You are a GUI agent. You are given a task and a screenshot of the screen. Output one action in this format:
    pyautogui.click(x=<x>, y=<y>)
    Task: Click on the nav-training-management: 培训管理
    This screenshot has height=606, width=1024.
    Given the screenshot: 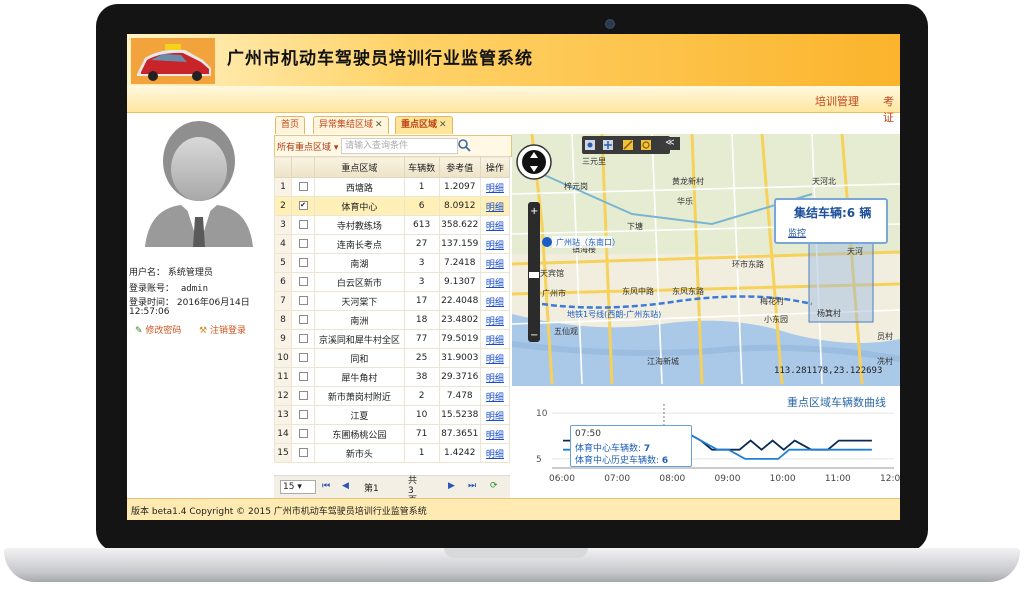 What is the action you would take?
    pyautogui.click(x=837, y=101)
    